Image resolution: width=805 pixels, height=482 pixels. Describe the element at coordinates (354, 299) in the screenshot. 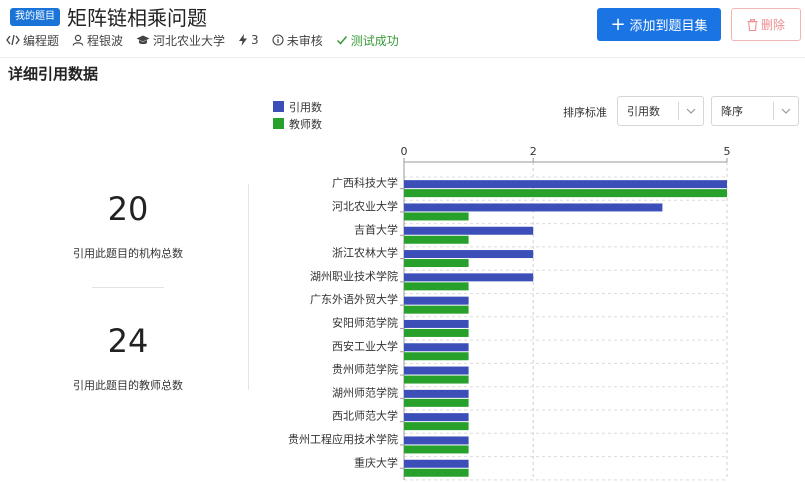

I see `category-label: 广东外语外贸大学` at that location.